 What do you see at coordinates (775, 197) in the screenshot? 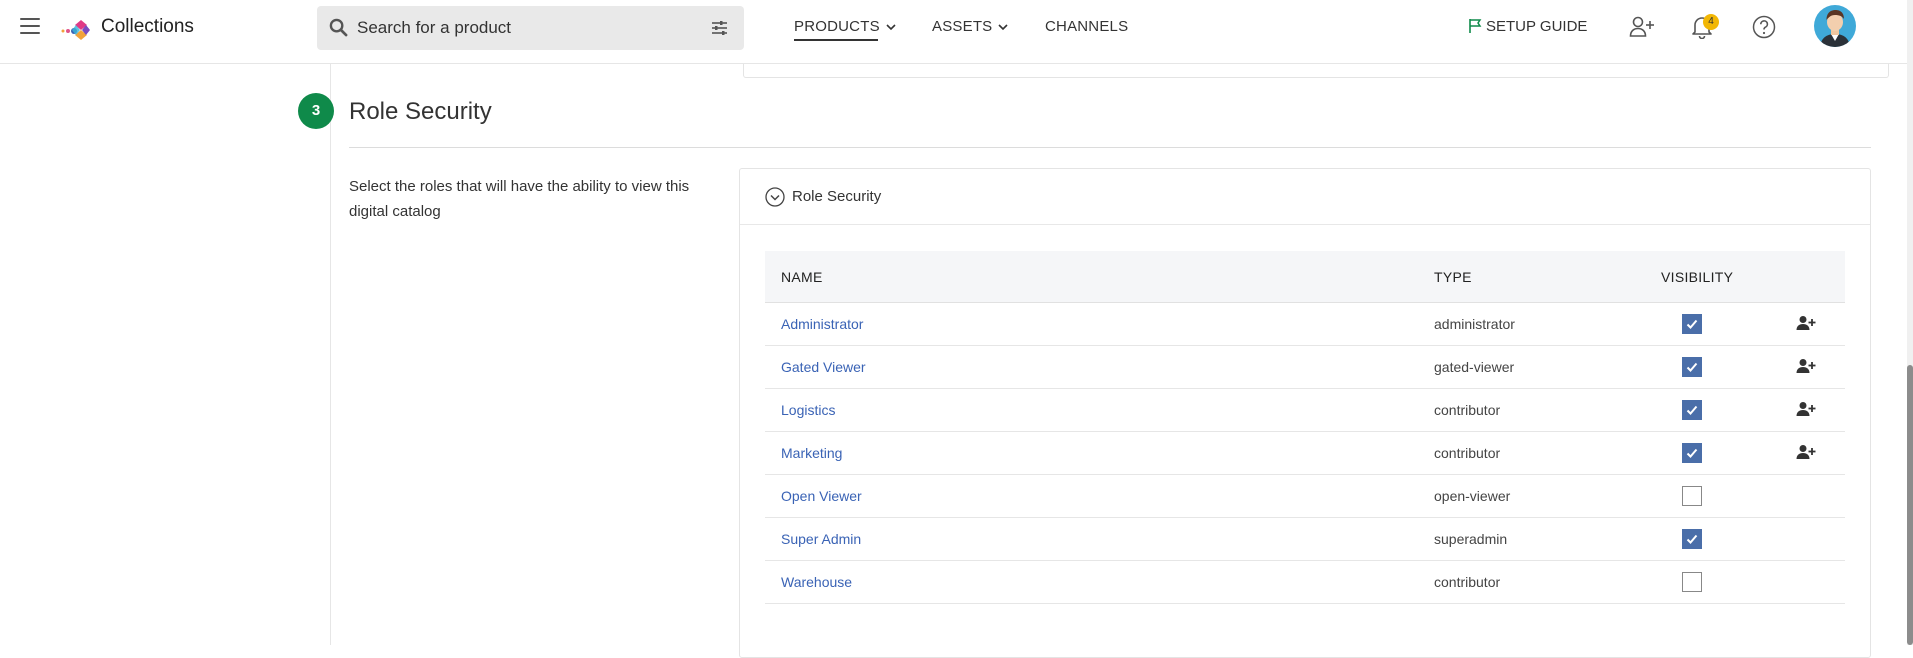
I see `chevron-circle-icon` at bounding box center [775, 197].